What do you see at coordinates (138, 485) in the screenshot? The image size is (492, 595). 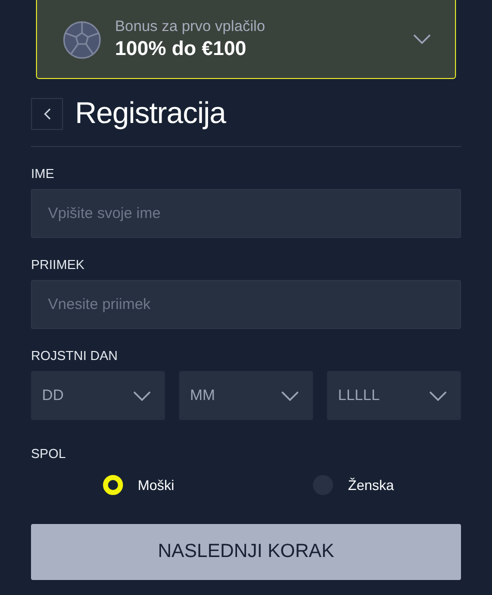 I see `radio-option: Moški` at bounding box center [138, 485].